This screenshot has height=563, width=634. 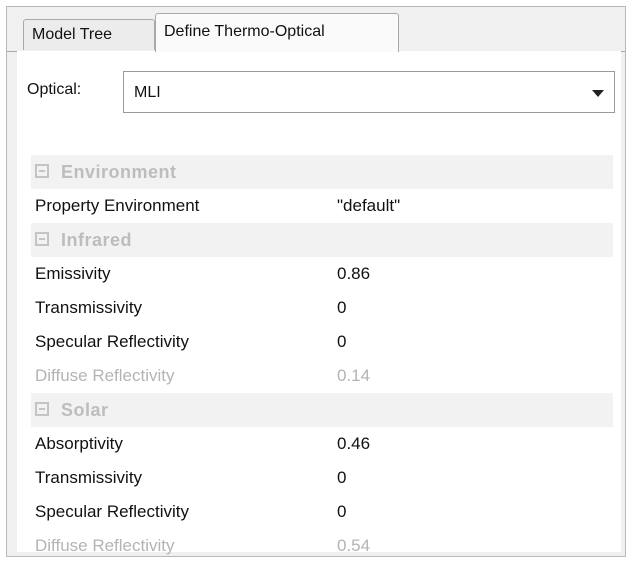 What do you see at coordinates (73, 273) in the screenshot?
I see `property-name: Emissivity` at bounding box center [73, 273].